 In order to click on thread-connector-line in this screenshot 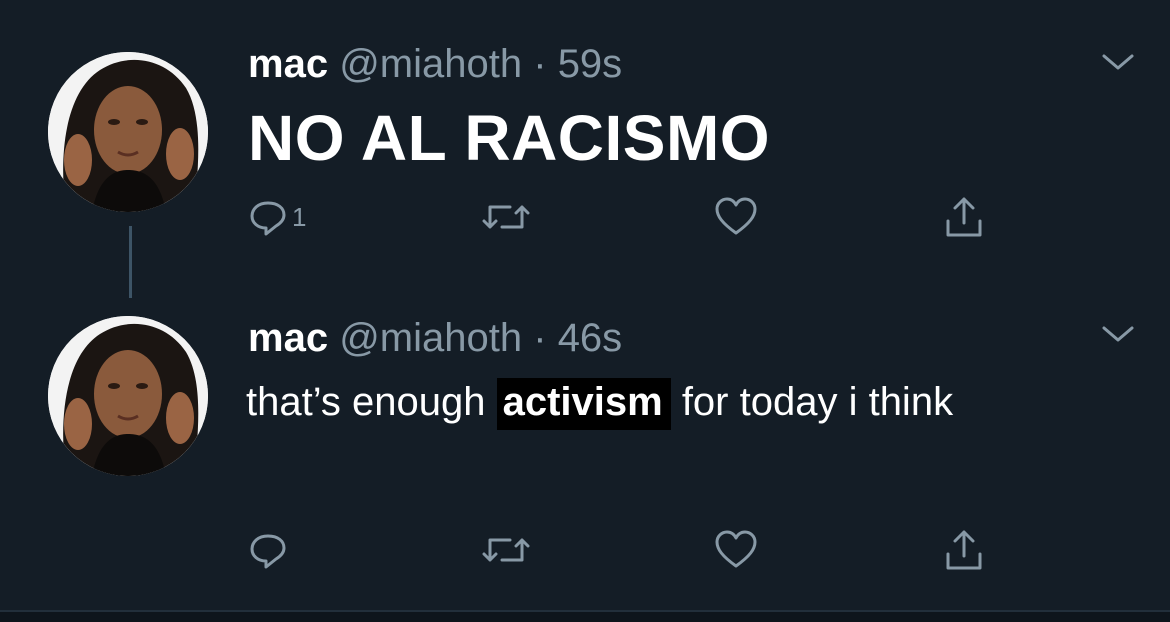, I will do `click(130, 262)`.